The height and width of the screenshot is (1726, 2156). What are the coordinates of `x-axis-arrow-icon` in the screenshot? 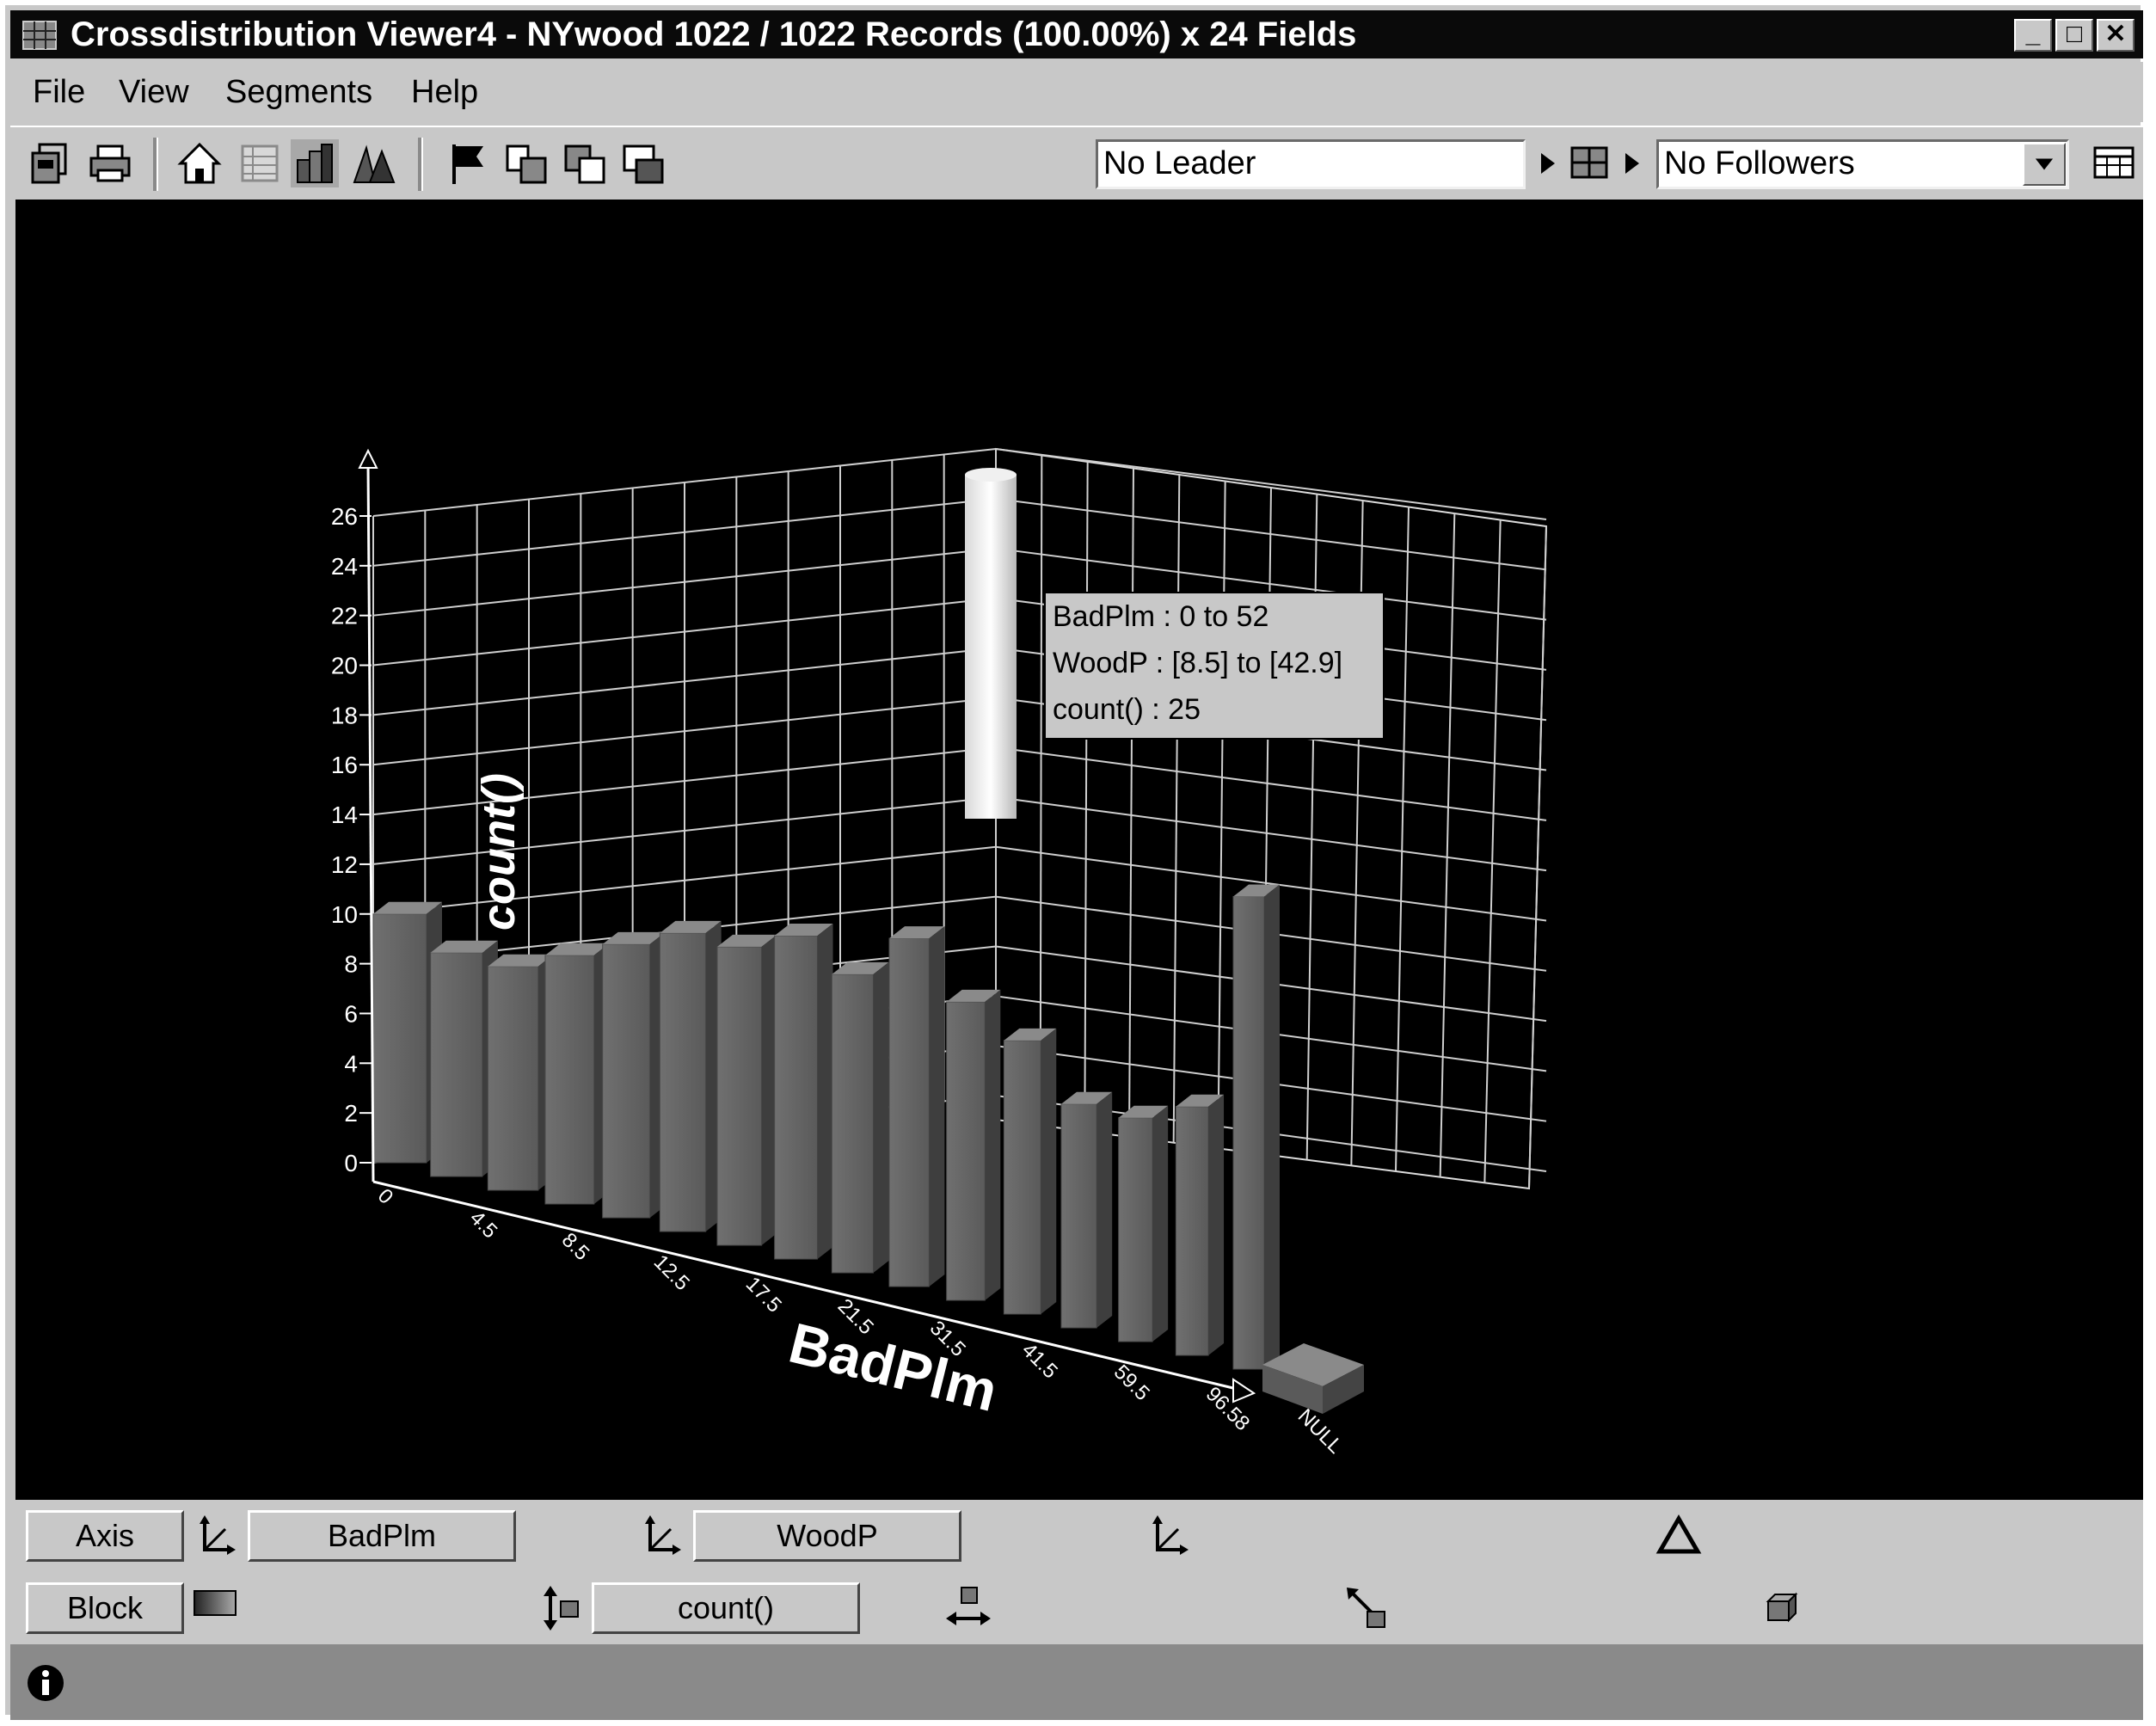 It's located at (1244, 1391).